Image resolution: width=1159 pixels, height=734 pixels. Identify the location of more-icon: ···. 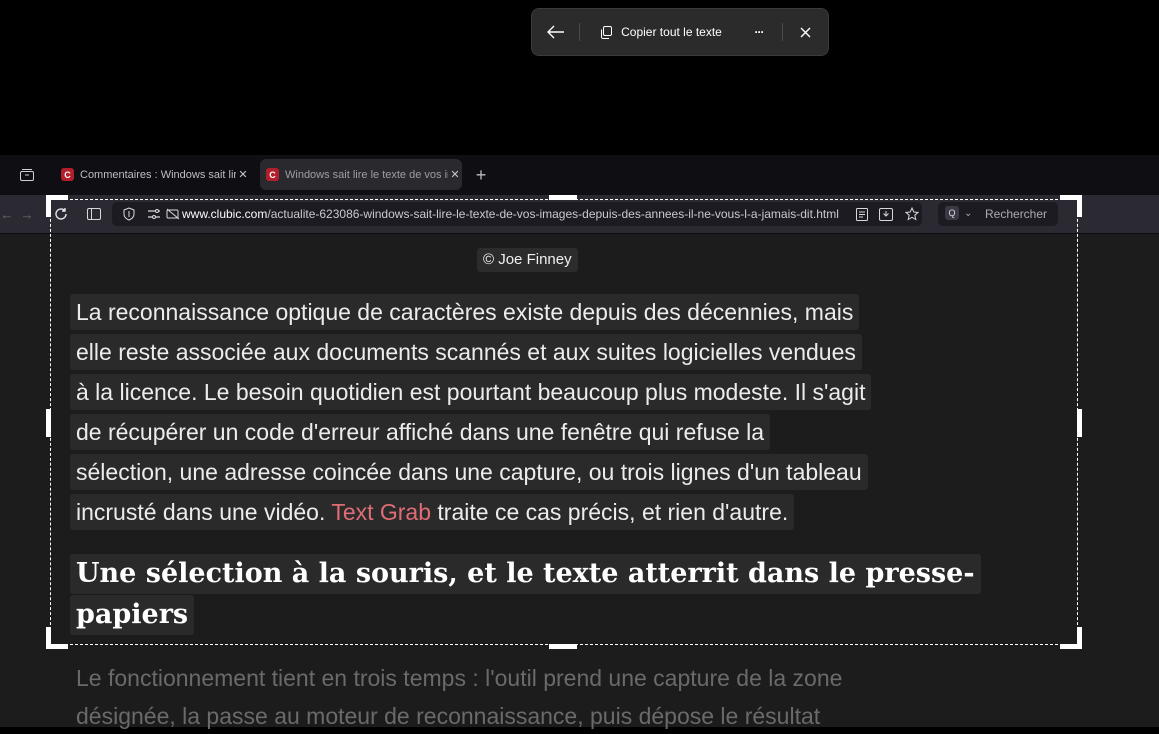
(759, 32).